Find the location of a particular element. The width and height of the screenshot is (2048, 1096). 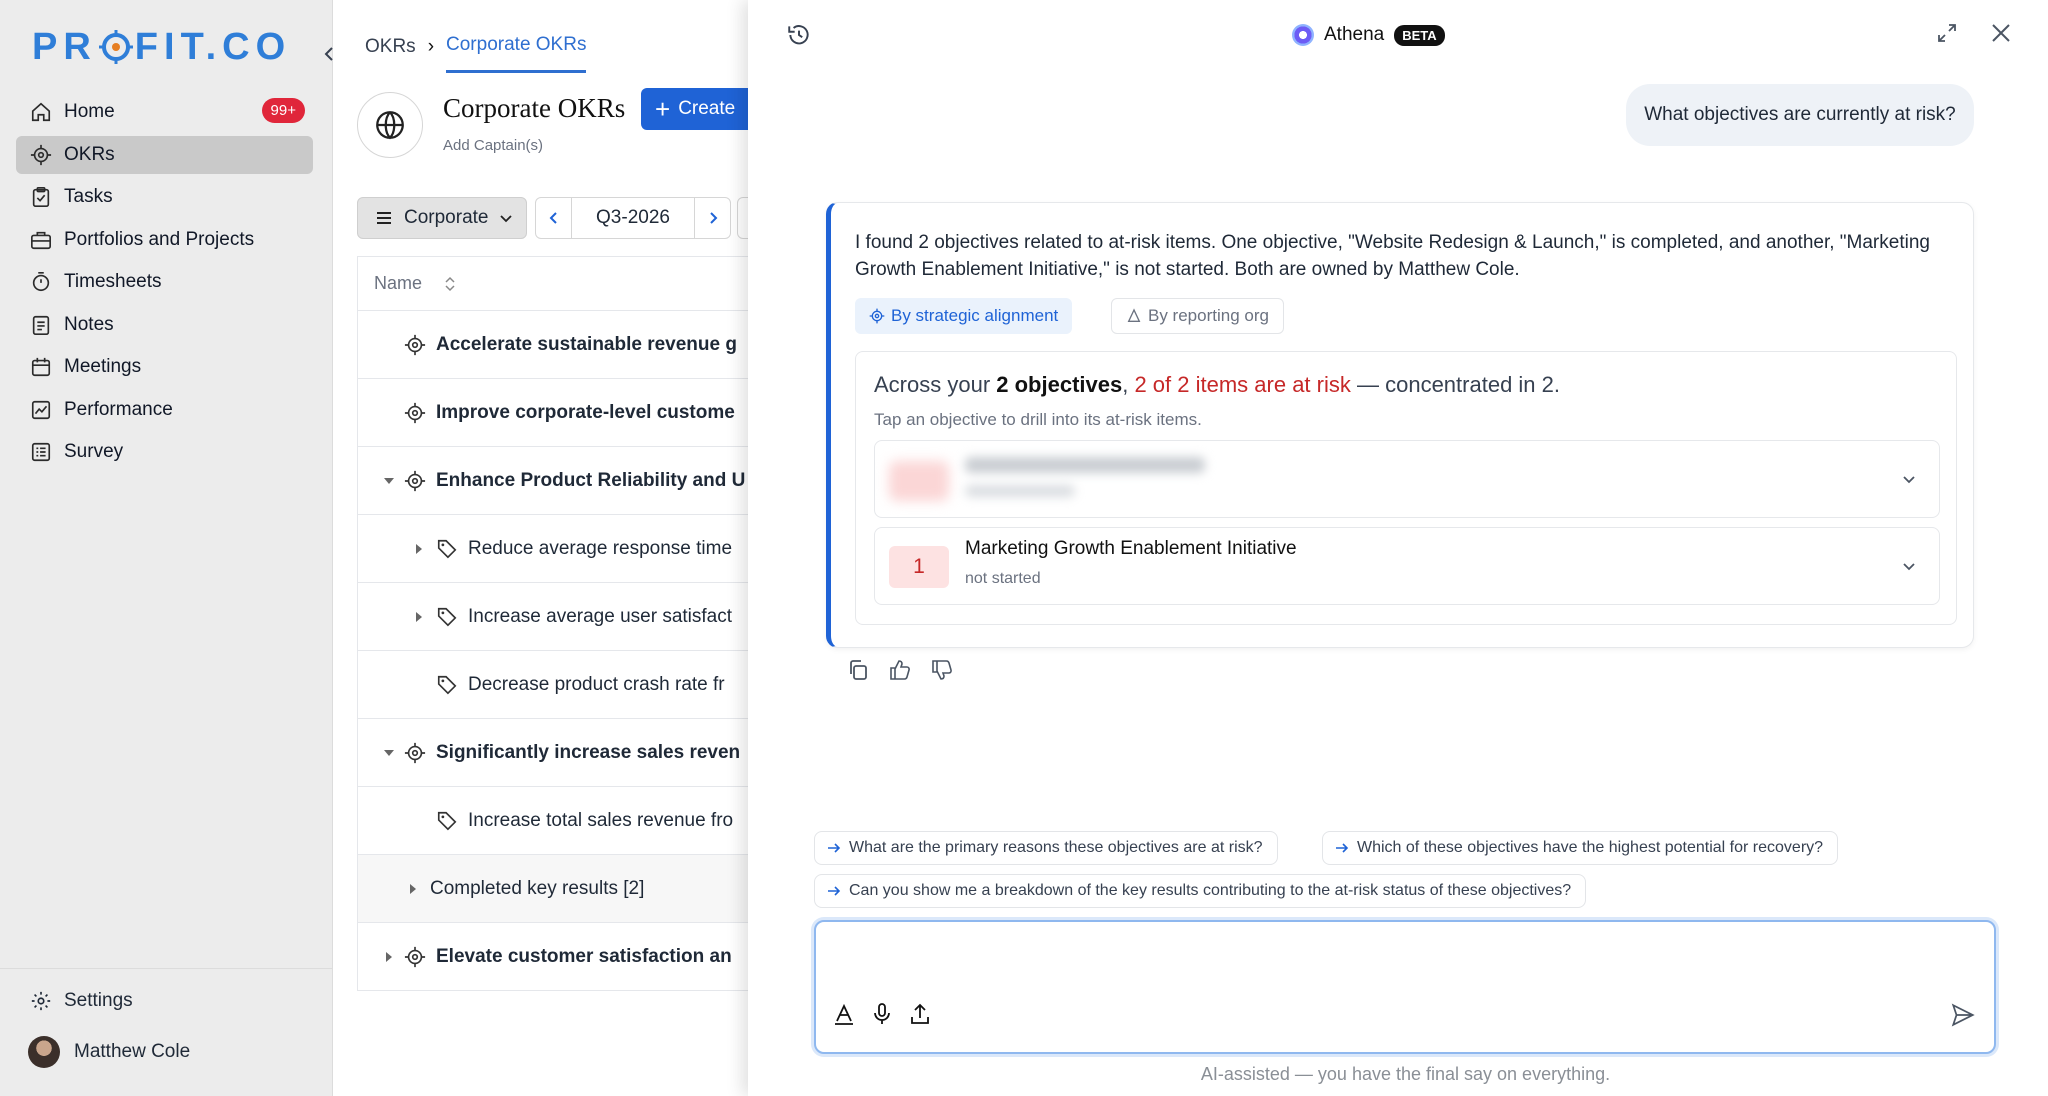

objective-name: Improve corporate-level custome is located at coordinates (585, 412).